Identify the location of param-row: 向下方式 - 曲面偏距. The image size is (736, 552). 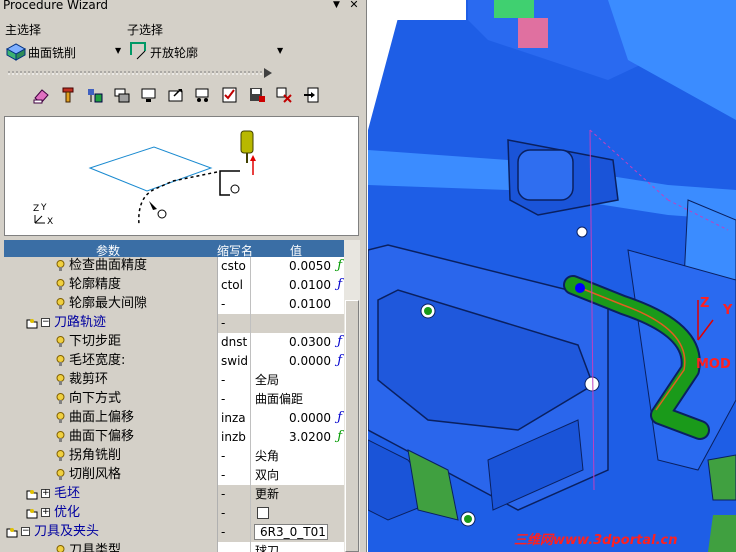
(174, 399).